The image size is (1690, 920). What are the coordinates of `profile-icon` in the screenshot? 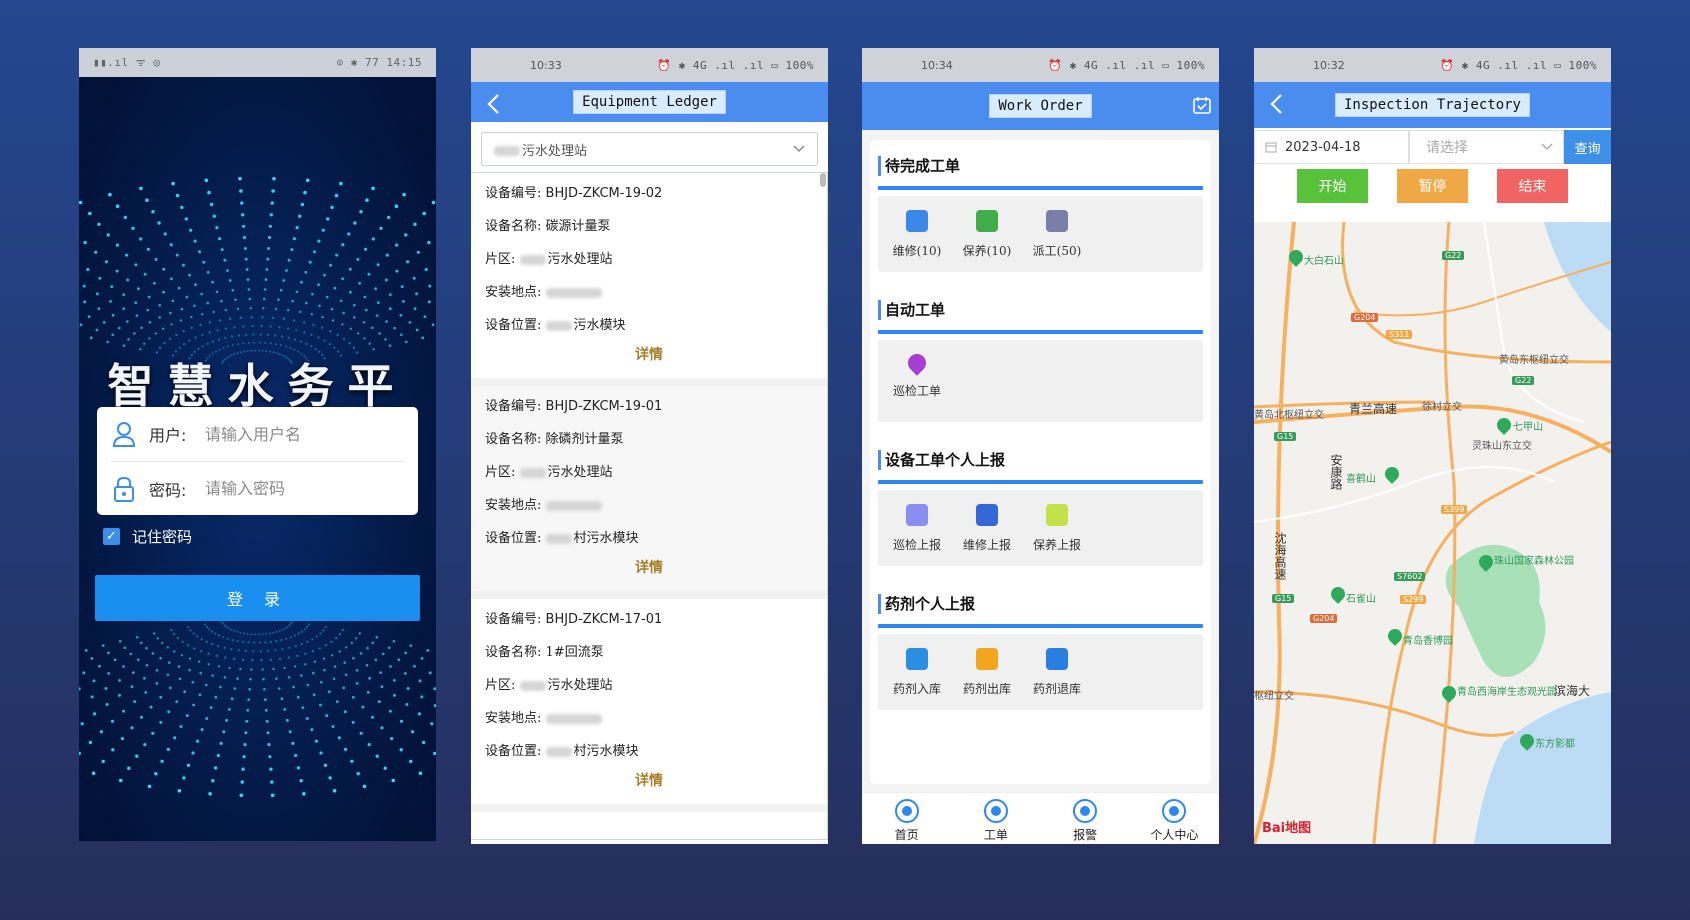 It's located at (1174, 811).